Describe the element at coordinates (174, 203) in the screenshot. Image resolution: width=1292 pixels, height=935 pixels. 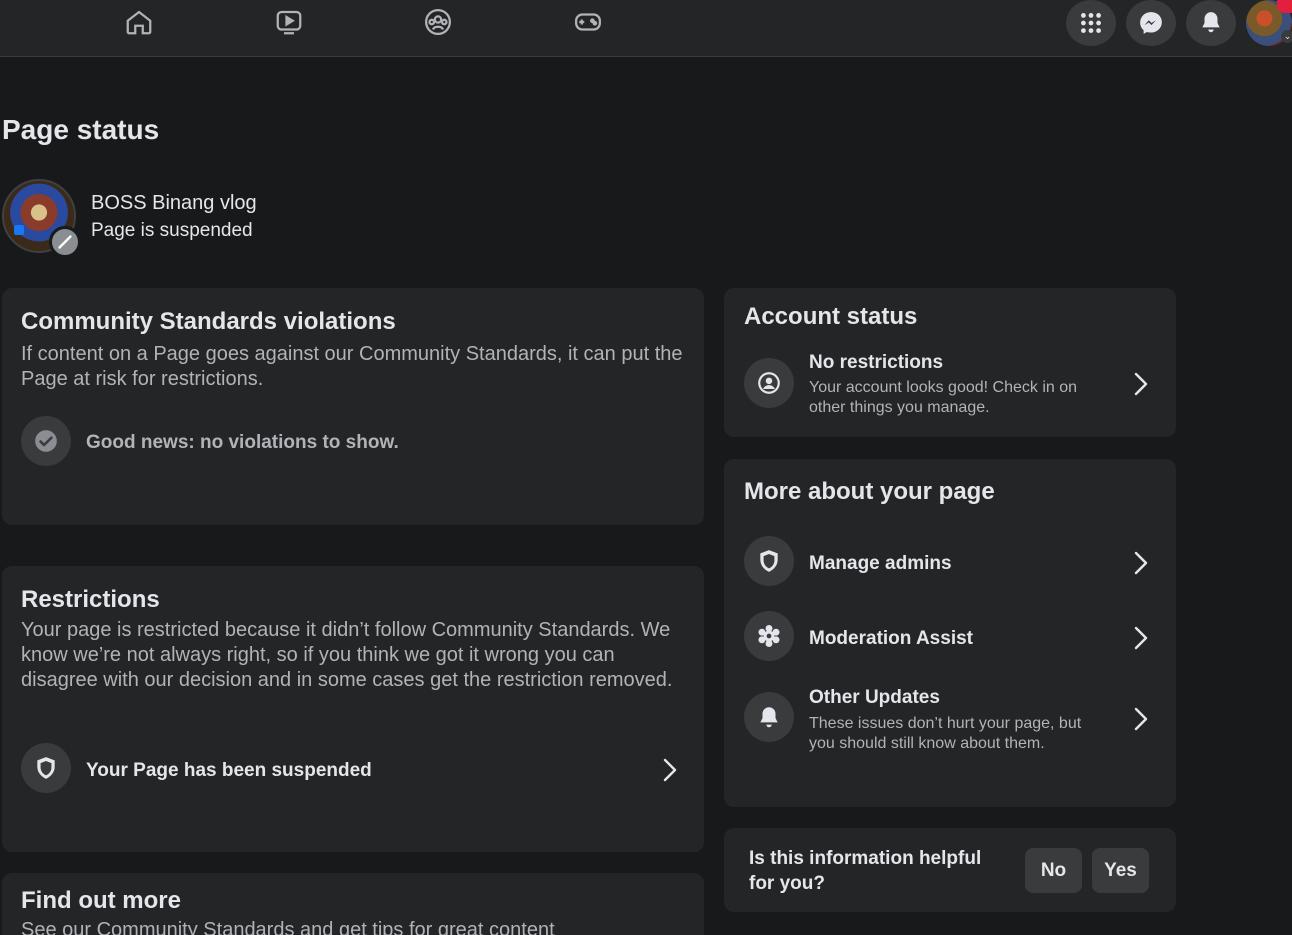
I see `page-name: BOSS Binang vlog` at that location.